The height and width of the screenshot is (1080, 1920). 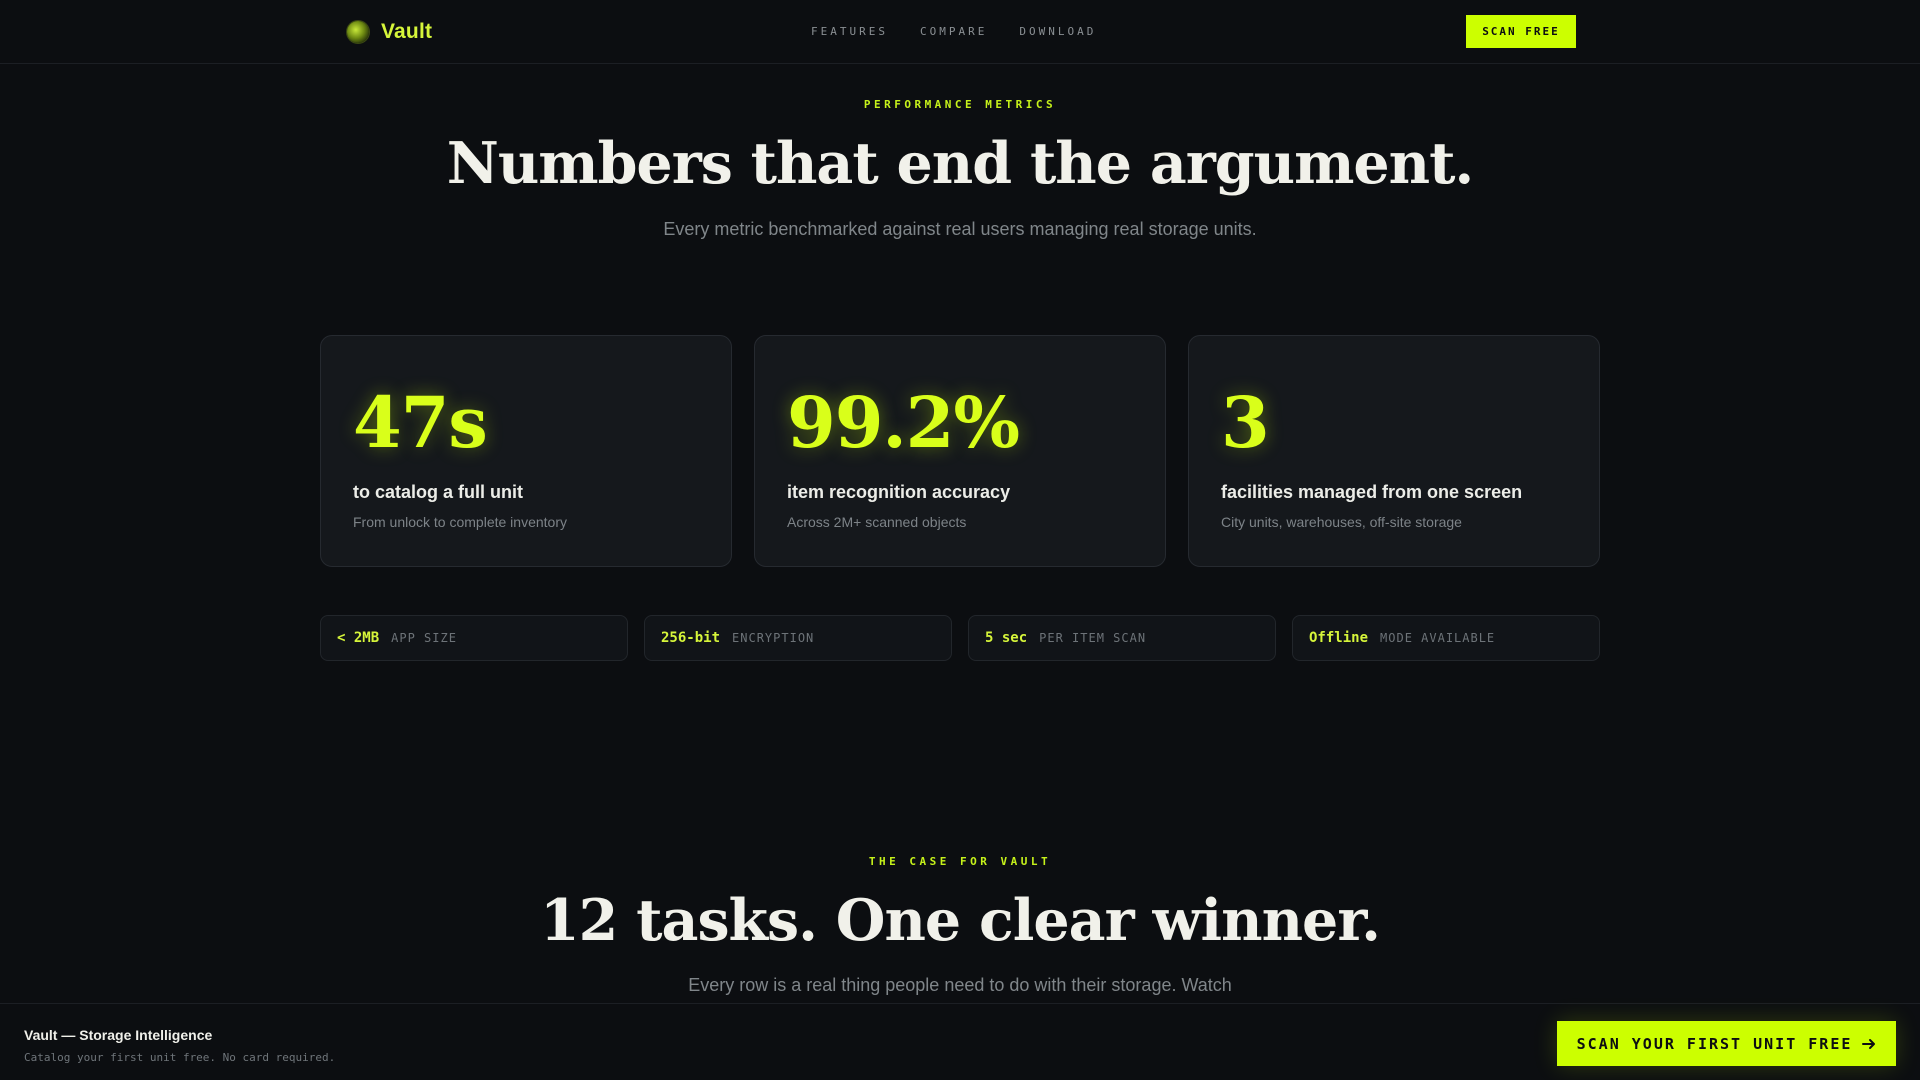 What do you see at coordinates (1341, 522) in the screenshot?
I see `metric-sub: City units, warehouses, off-site storage` at bounding box center [1341, 522].